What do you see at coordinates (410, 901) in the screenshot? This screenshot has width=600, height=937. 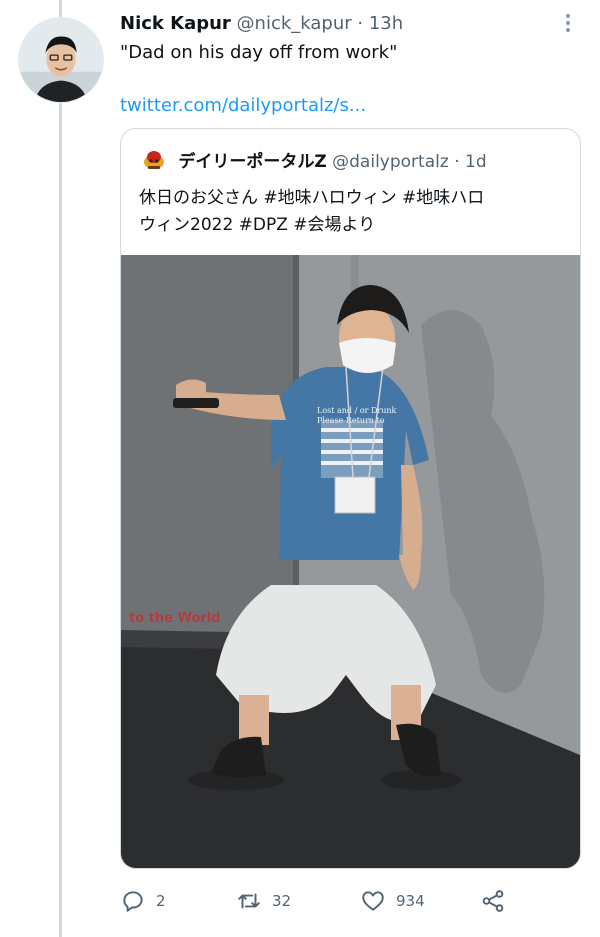 I see `like-count: 934` at bounding box center [410, 901].